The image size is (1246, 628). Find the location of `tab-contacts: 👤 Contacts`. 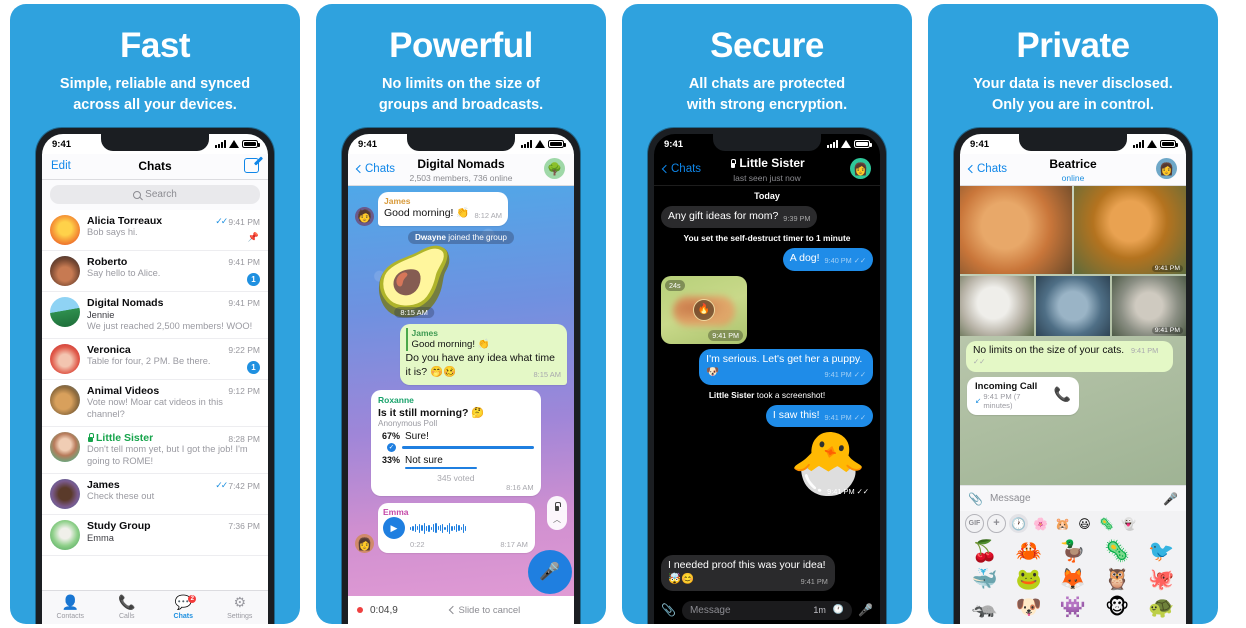

tab-contacts: 👤 Contacts is located at coordinates (70, 608).